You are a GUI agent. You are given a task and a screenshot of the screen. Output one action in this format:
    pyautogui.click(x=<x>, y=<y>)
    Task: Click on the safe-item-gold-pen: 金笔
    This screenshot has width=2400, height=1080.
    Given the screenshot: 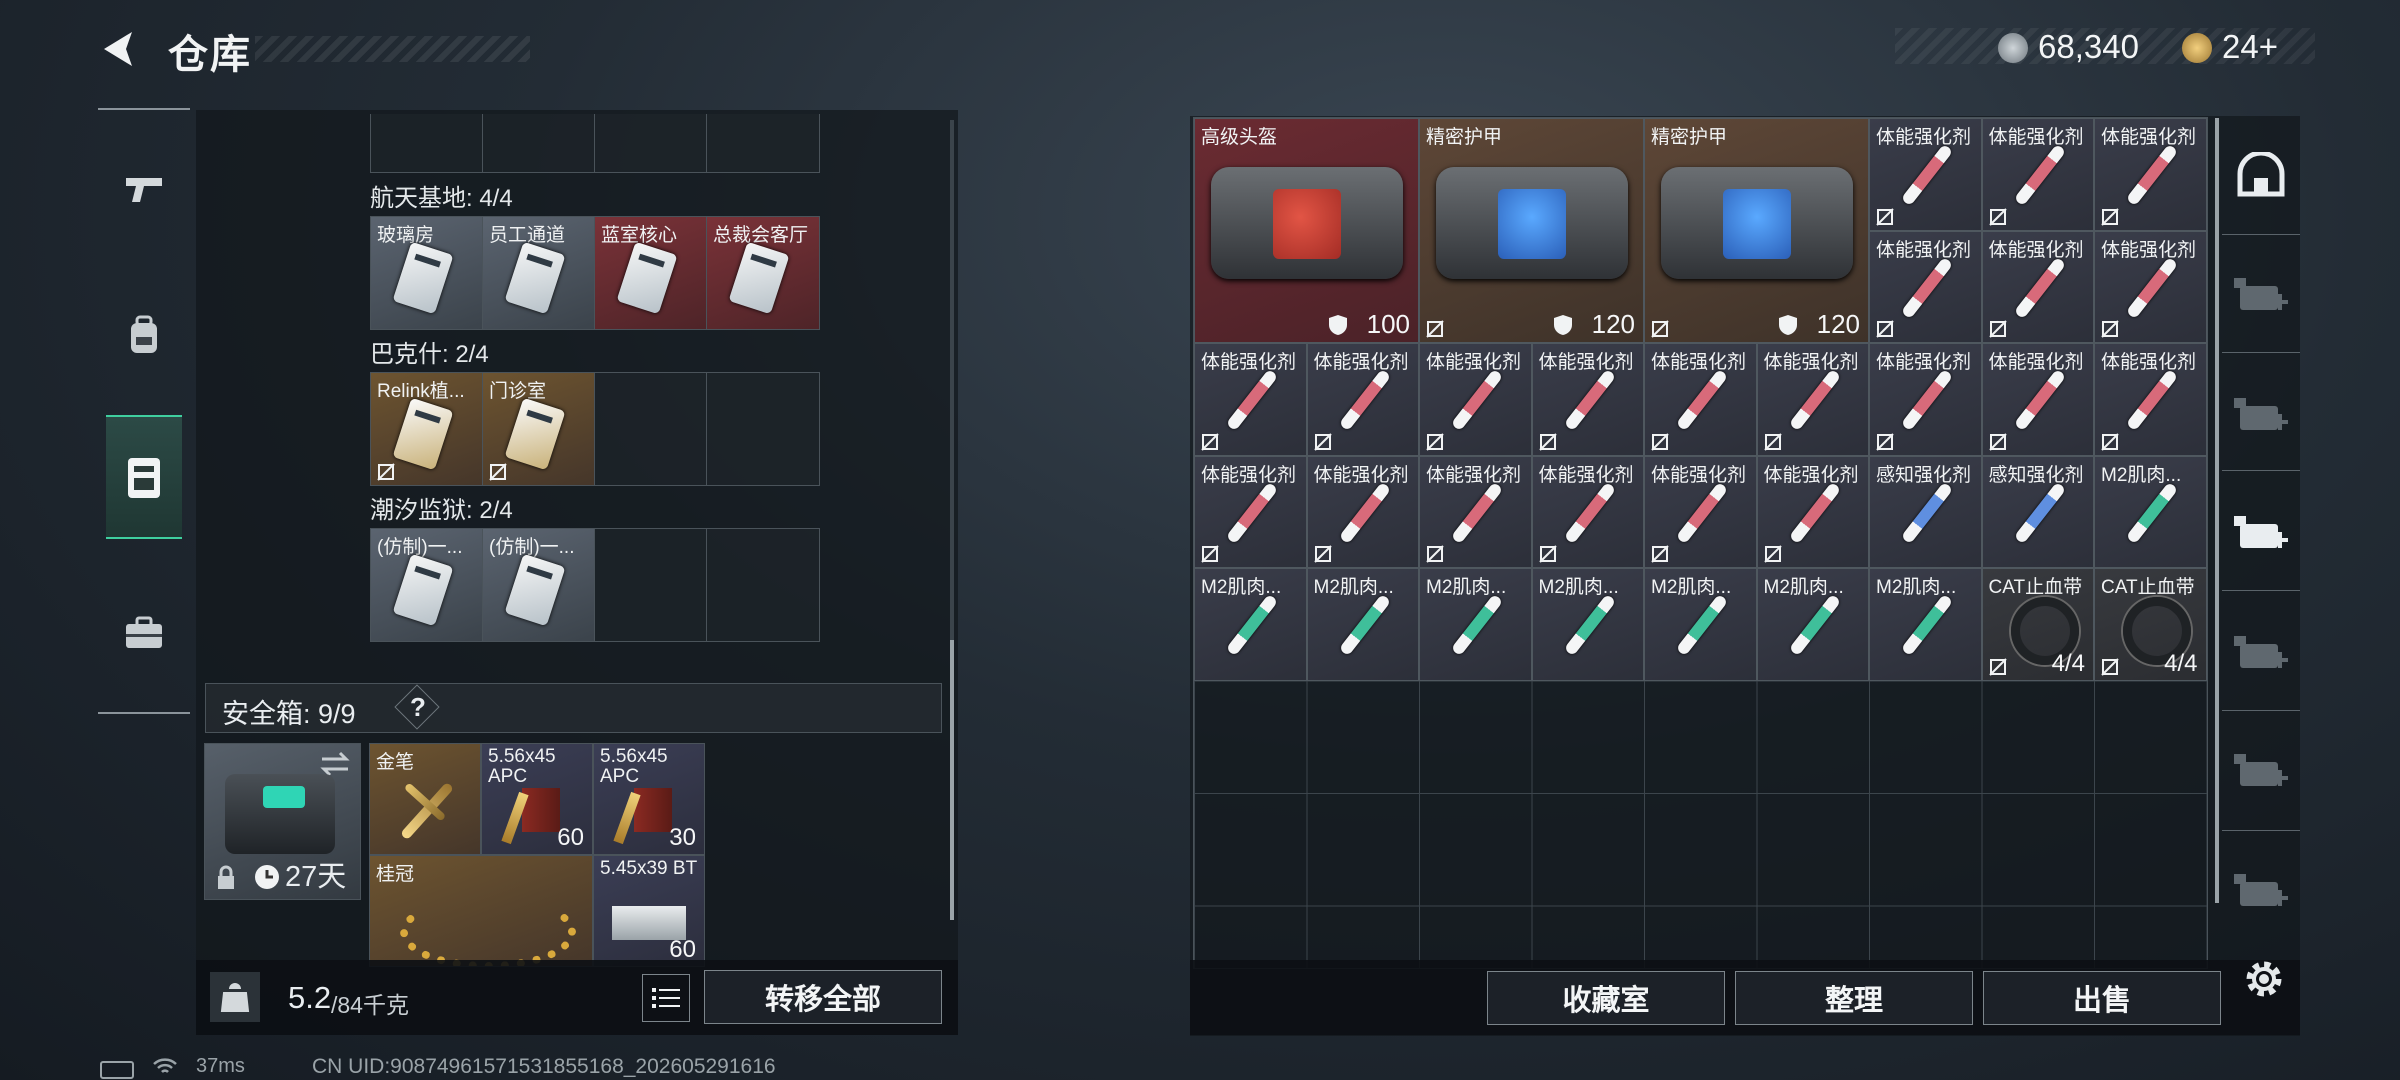 What is the action you would take?
    pyautogui.click(x=425, y=799)
    